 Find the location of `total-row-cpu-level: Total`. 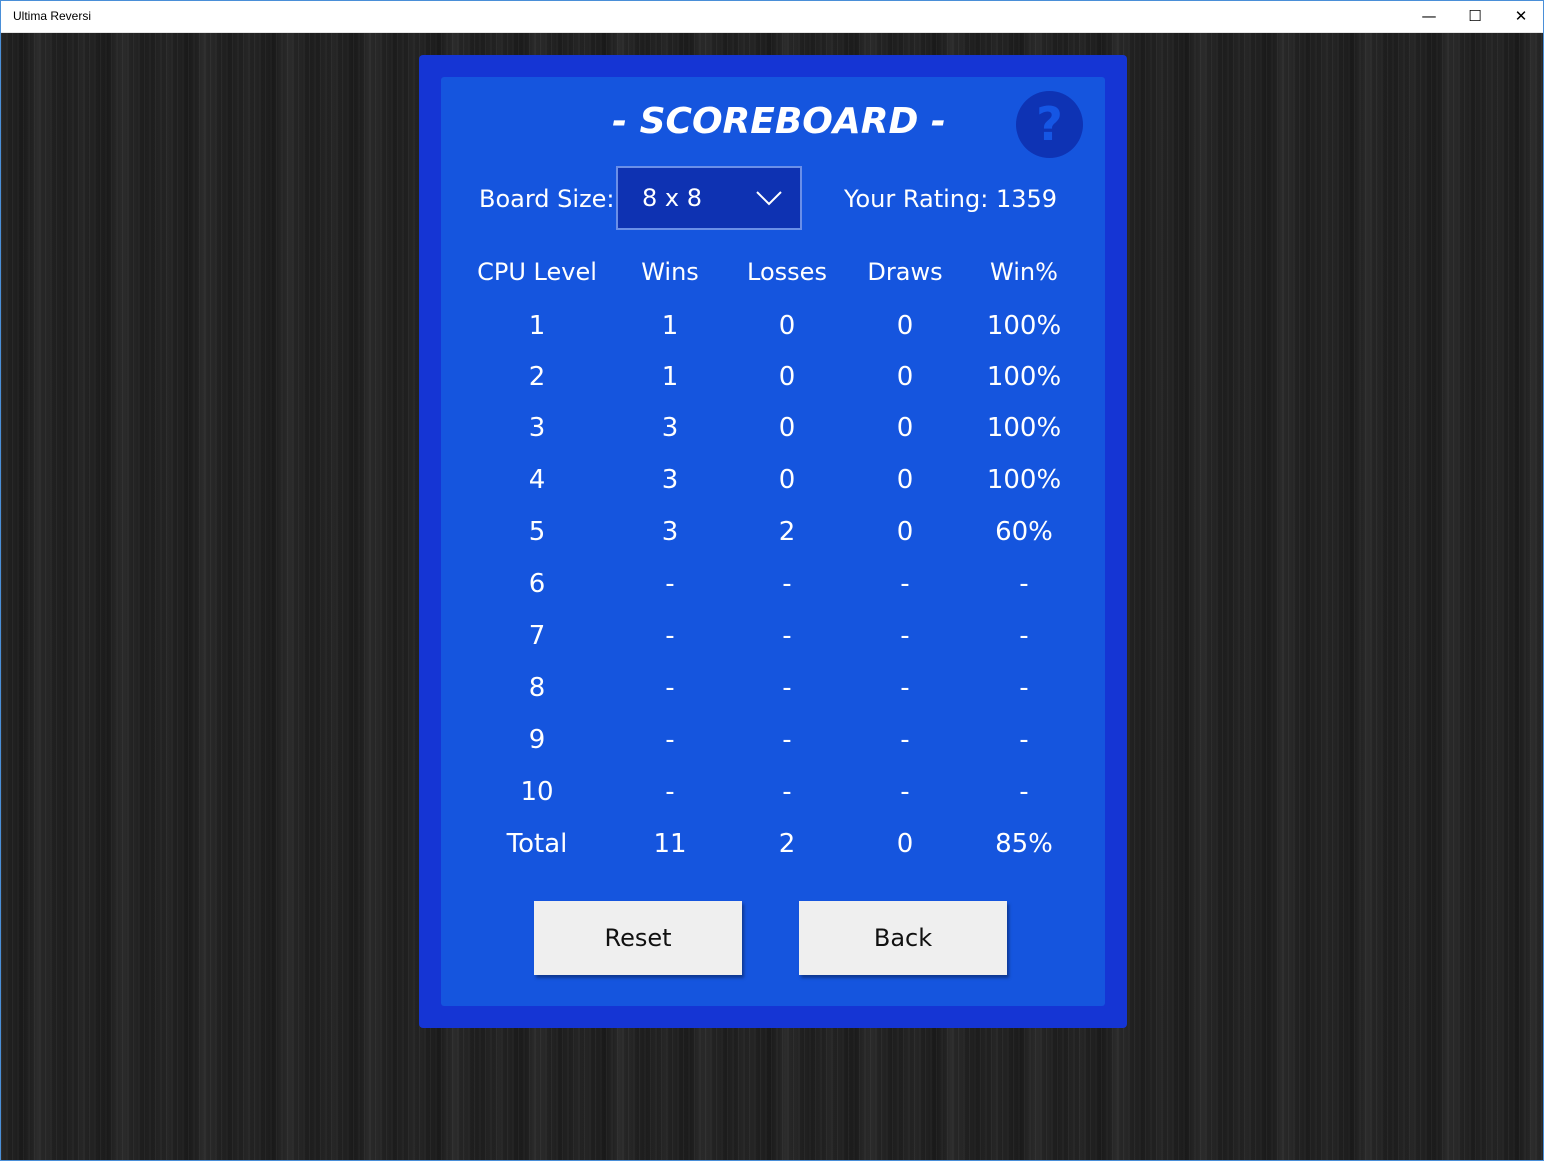

total-row-cpu-level: Total is located at coordinates (537, 844).